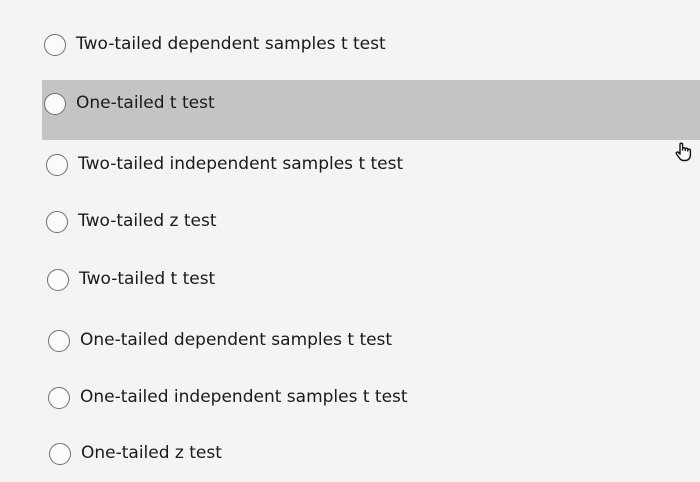 The width and height of the screenshot is (700, 482). I want to click on option-two-tailed-dependent-samples-t-test: Two-tailed dependent samples t test, so click(350, 45).